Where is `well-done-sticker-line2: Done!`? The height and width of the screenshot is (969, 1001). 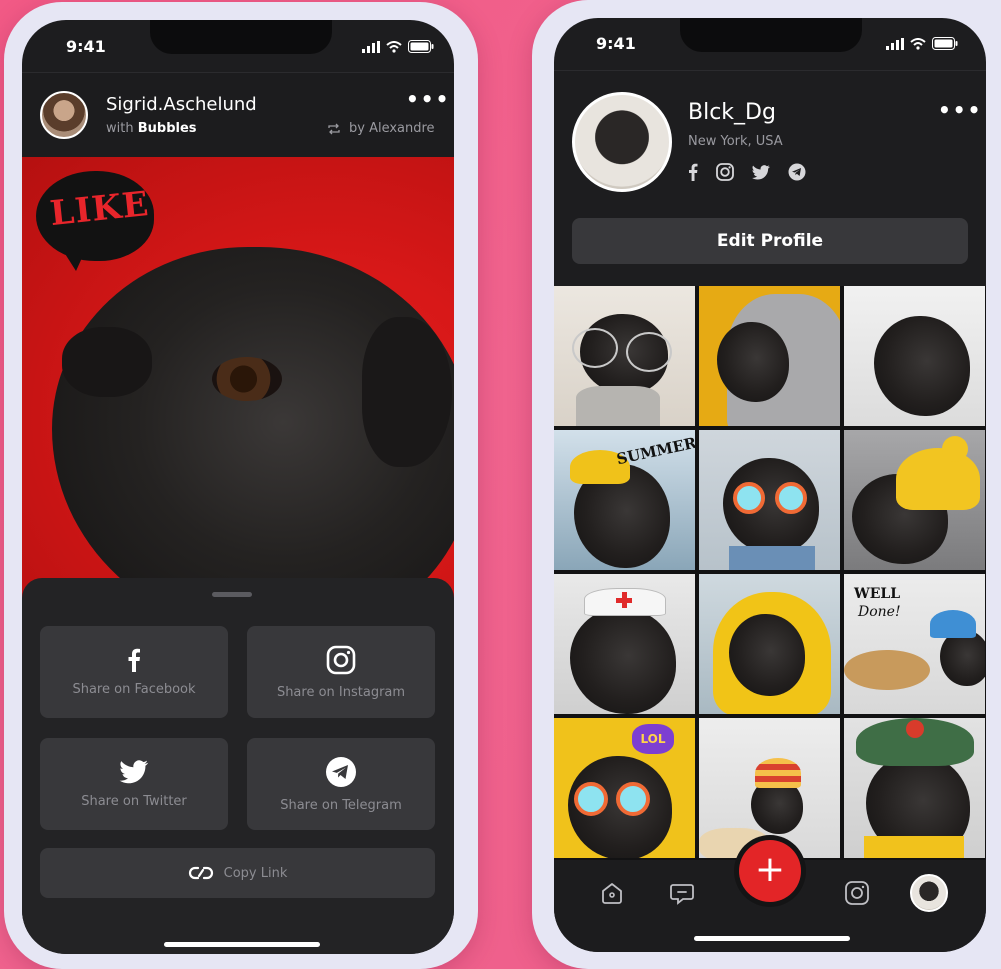
well-done-sticker-line2: Done! is located at coordinates (879, 612).